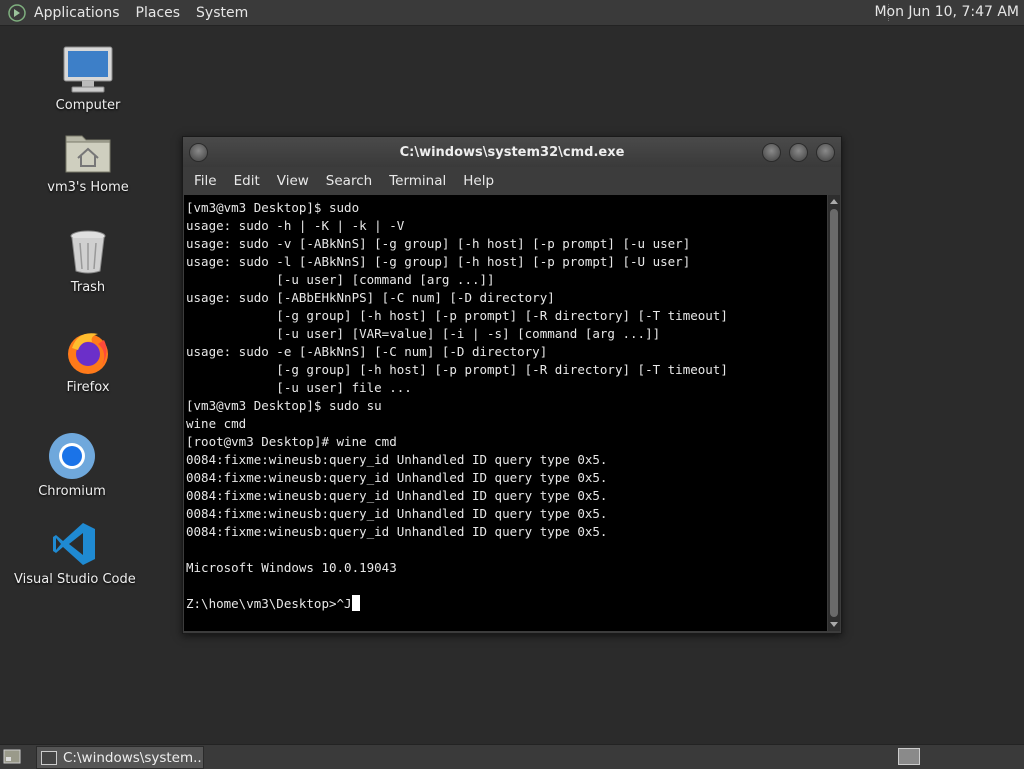  What do you see at coordinates (88, 352) in the screenshot?
I see `firefox-icon` at bounding box center [88, 352].